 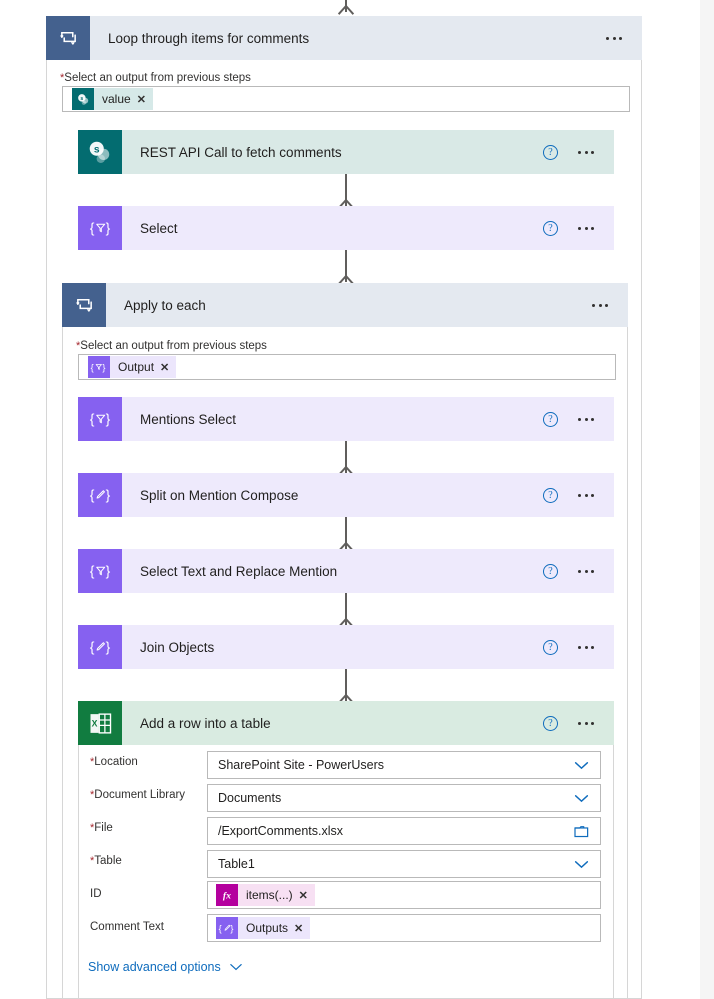 I want to click on field-input-location: SharePoint Site - PowerUsers, so click(x=404, y=765).